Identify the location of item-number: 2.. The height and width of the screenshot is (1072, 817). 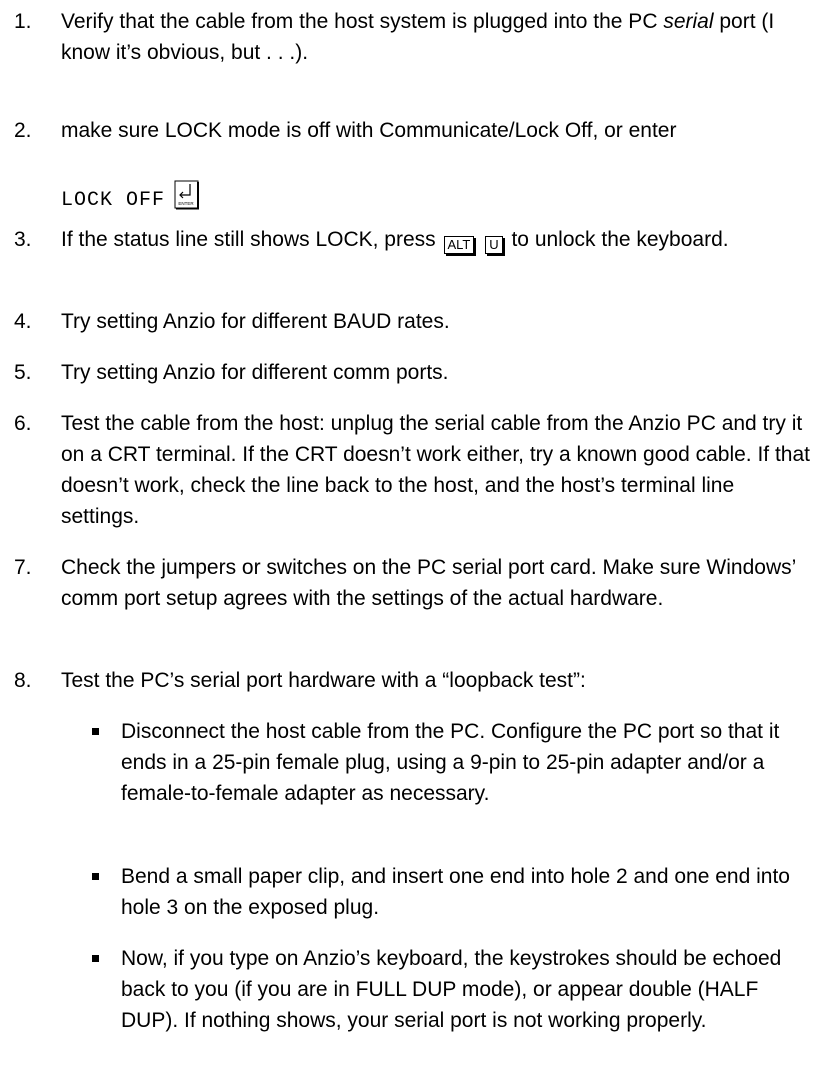
(23, 130).